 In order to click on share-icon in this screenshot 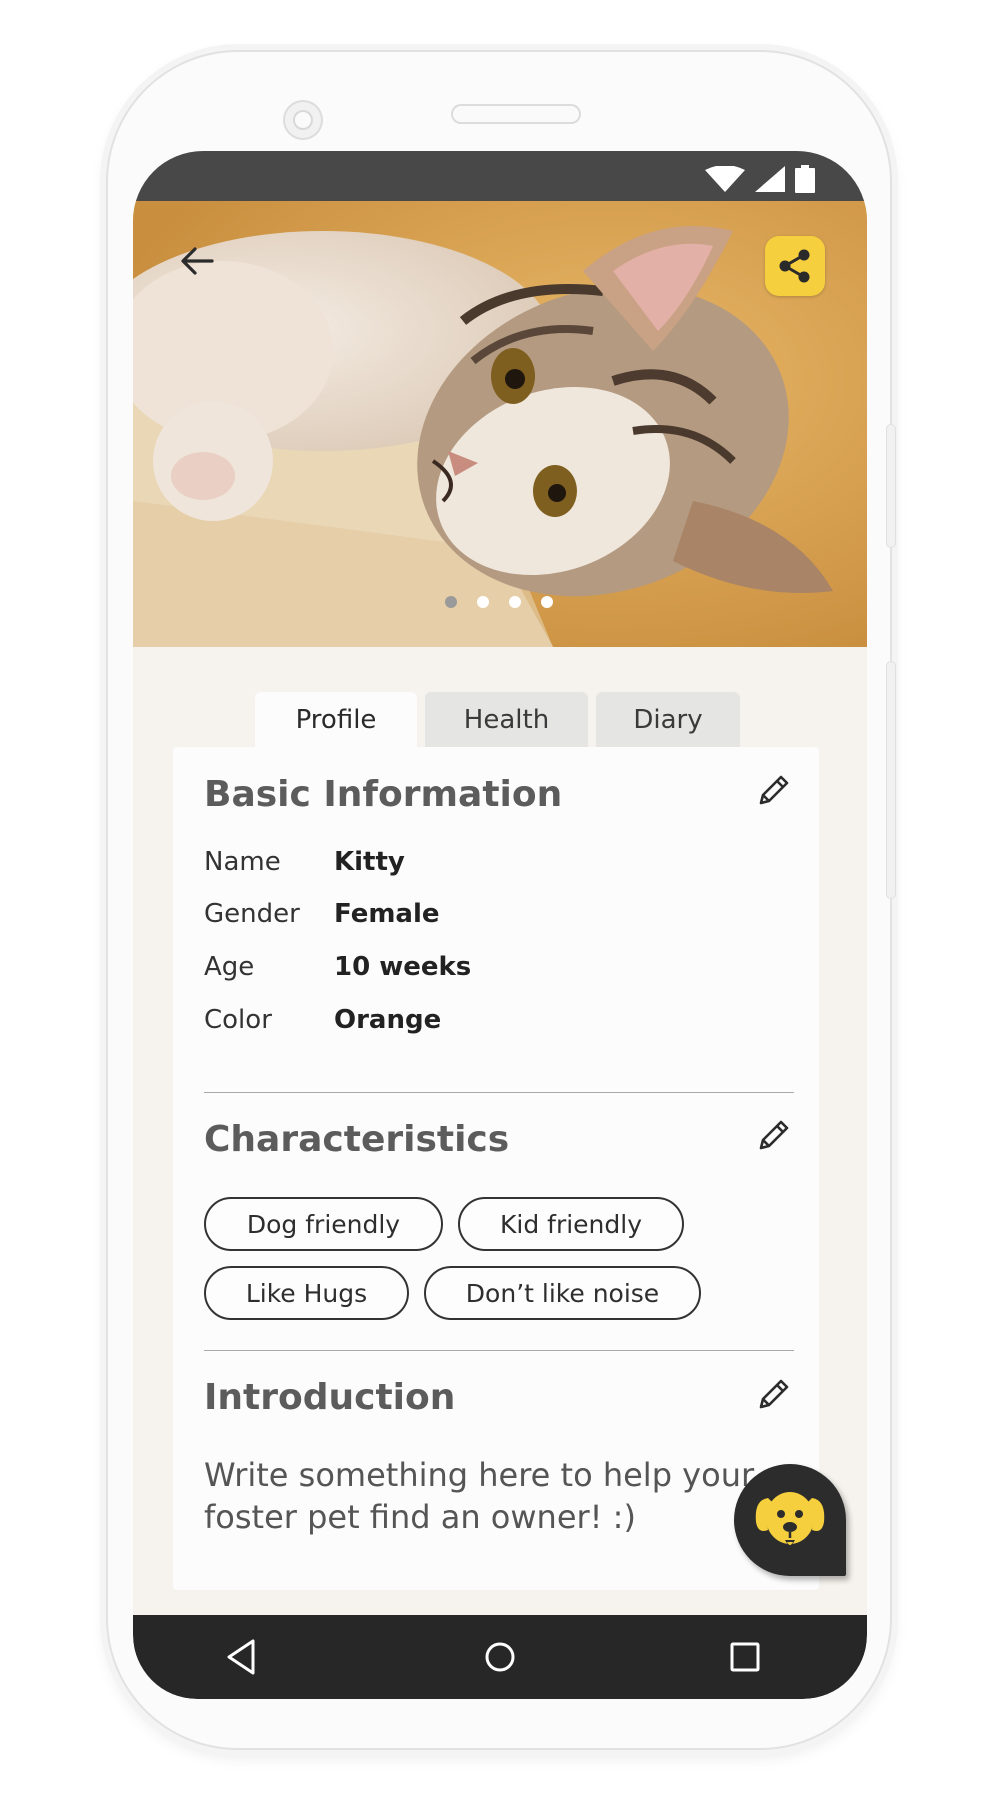, I will do `click(794, 266)`.